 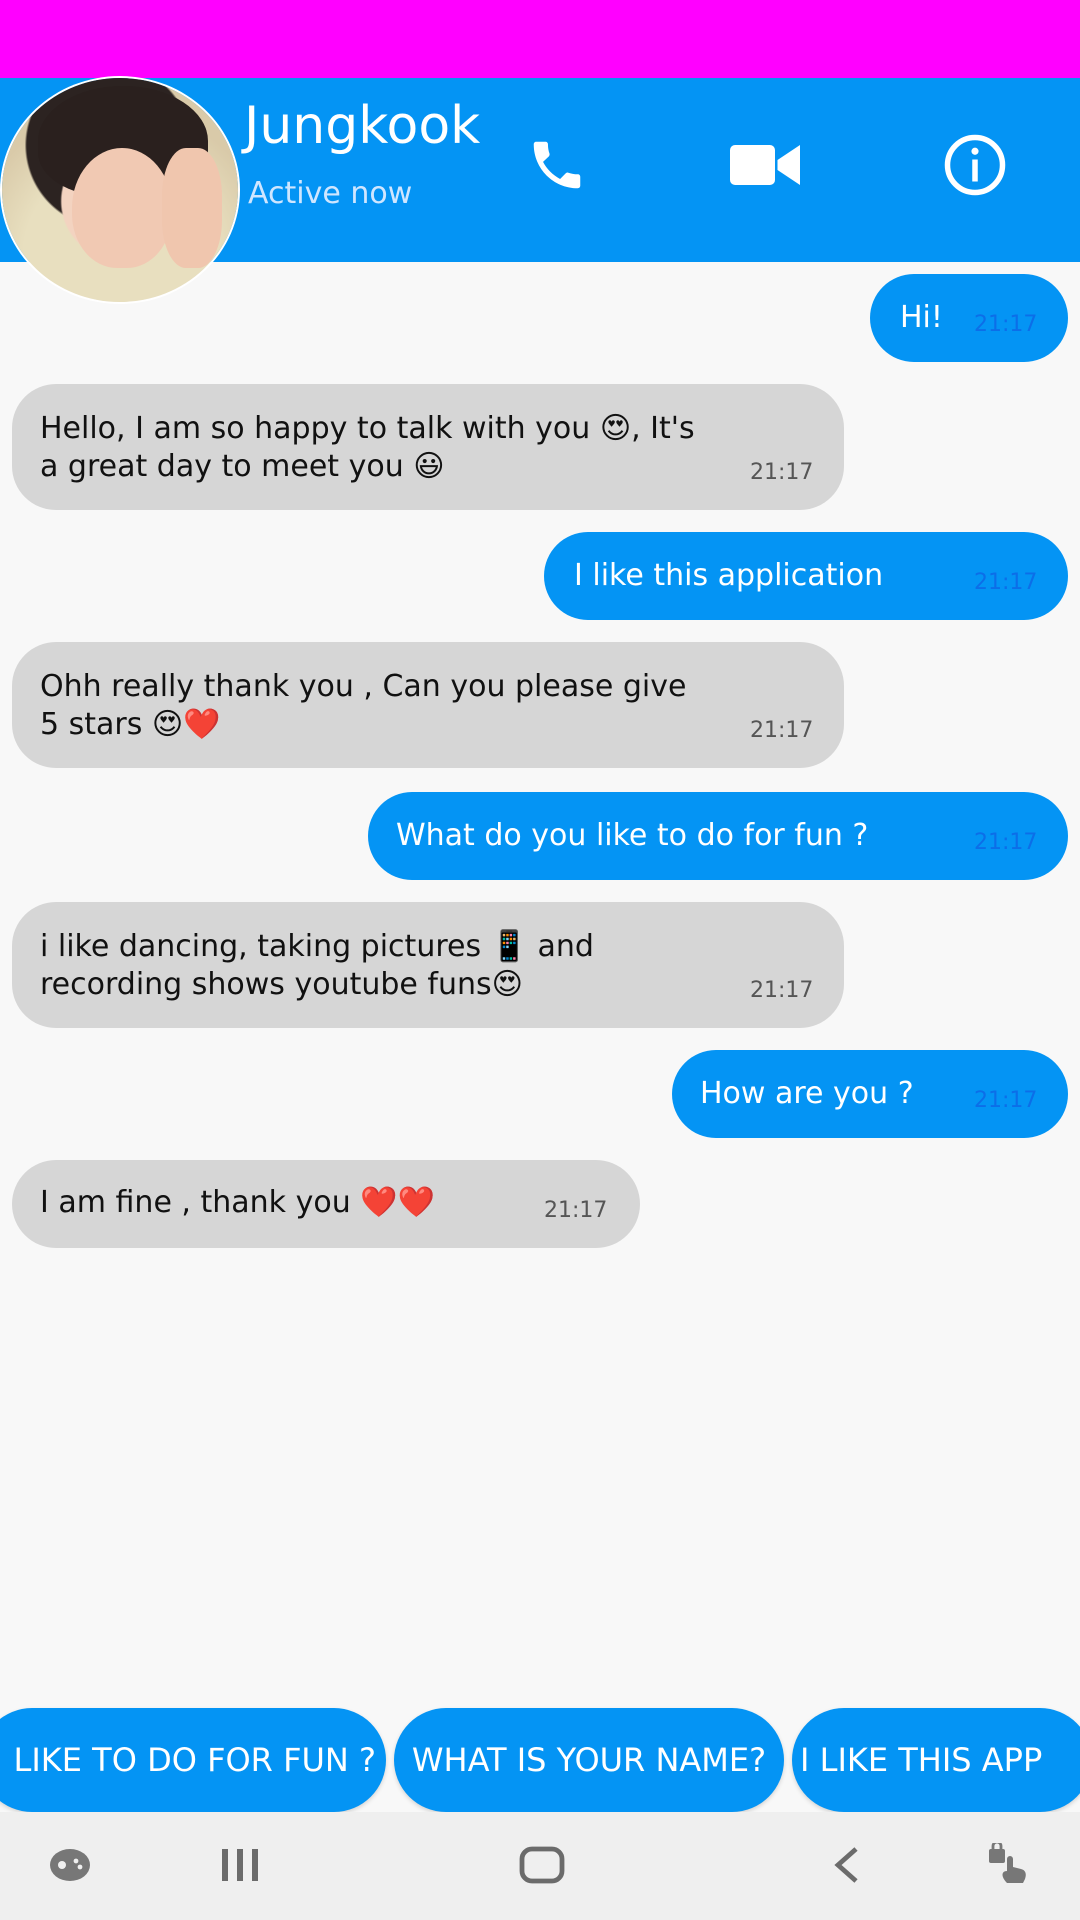 I want to click on quick-reply-button: I LIKE THIS APP, so click(x=936, y=1760).